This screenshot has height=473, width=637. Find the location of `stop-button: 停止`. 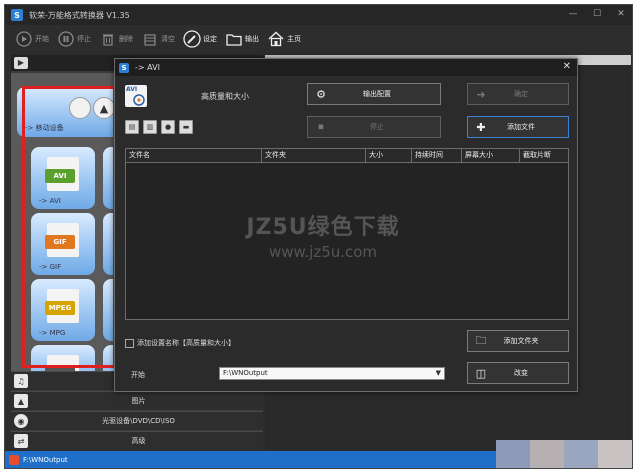

stop-button: 停止 is located at coordinates (74, 39).